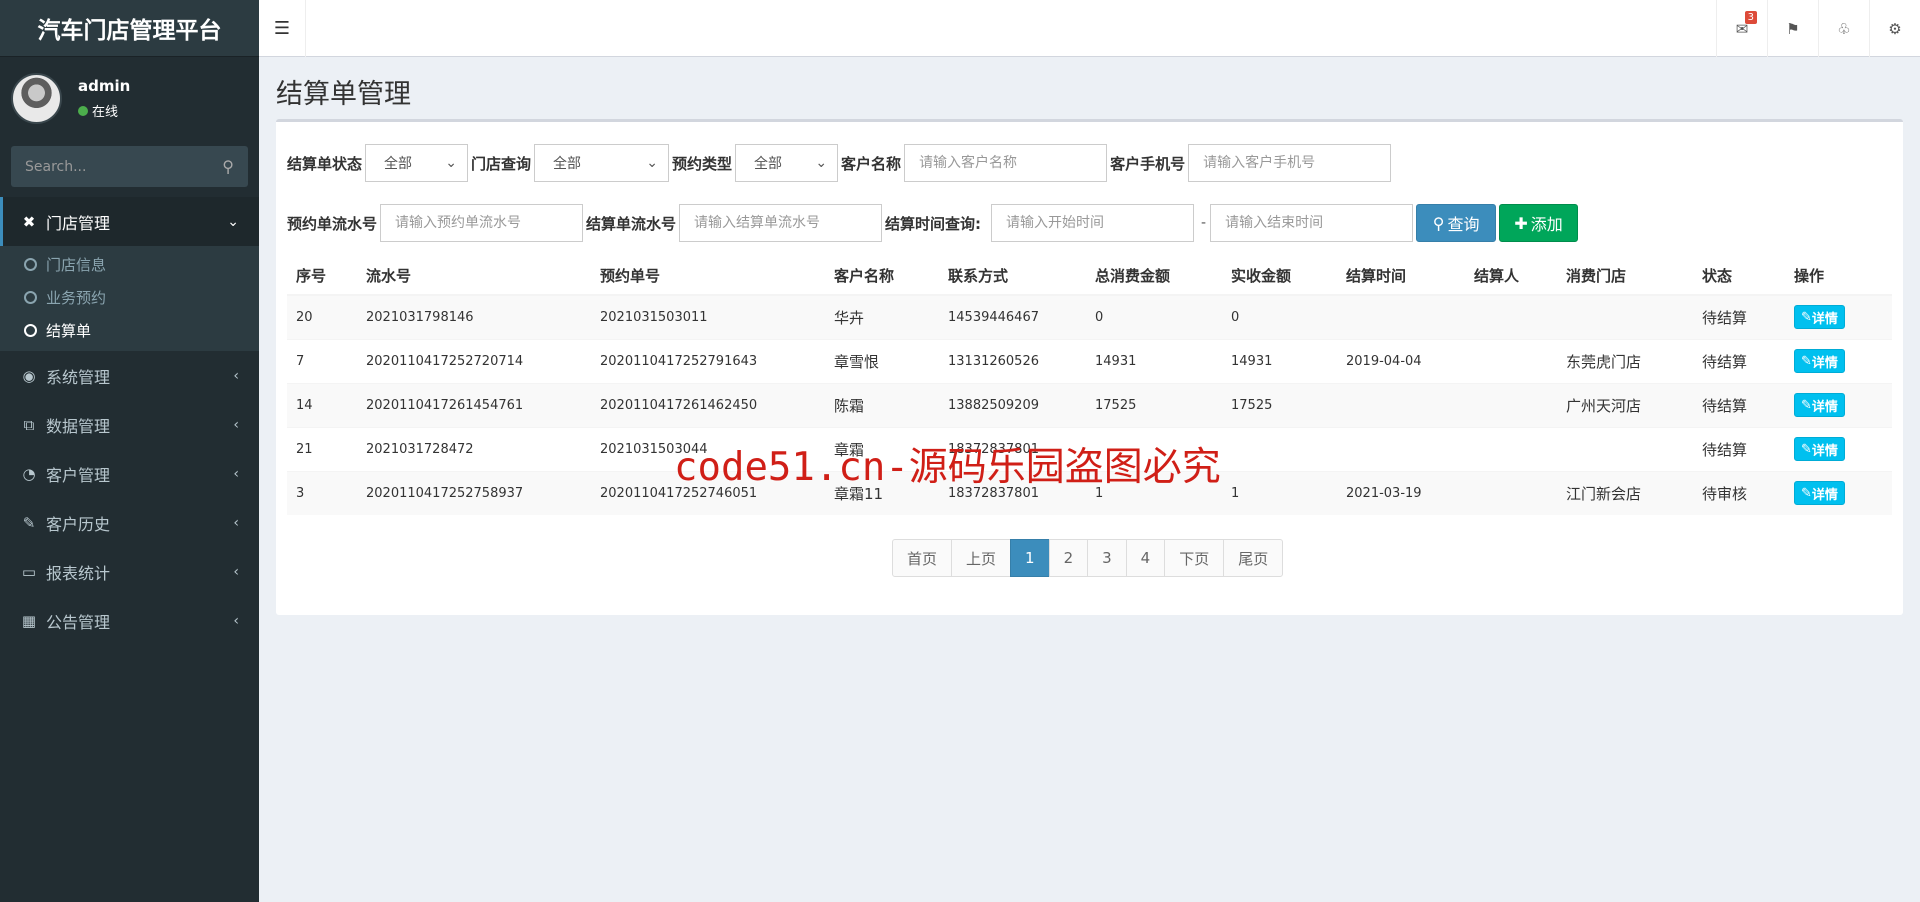 The width and height of the screenshot is (1920, 902). Describe the element at coordinates (1741, 28) in the screenshot. I see `mail-icon: ✉ 3` at that location.